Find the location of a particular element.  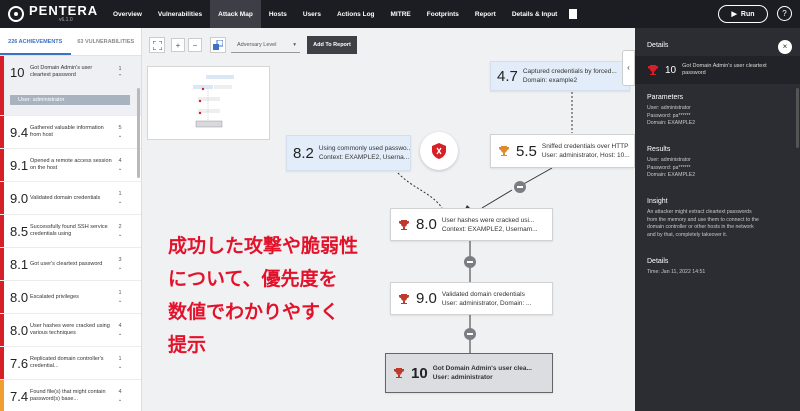

achievement-count-value: 1 is located at coordinates (120, 194).